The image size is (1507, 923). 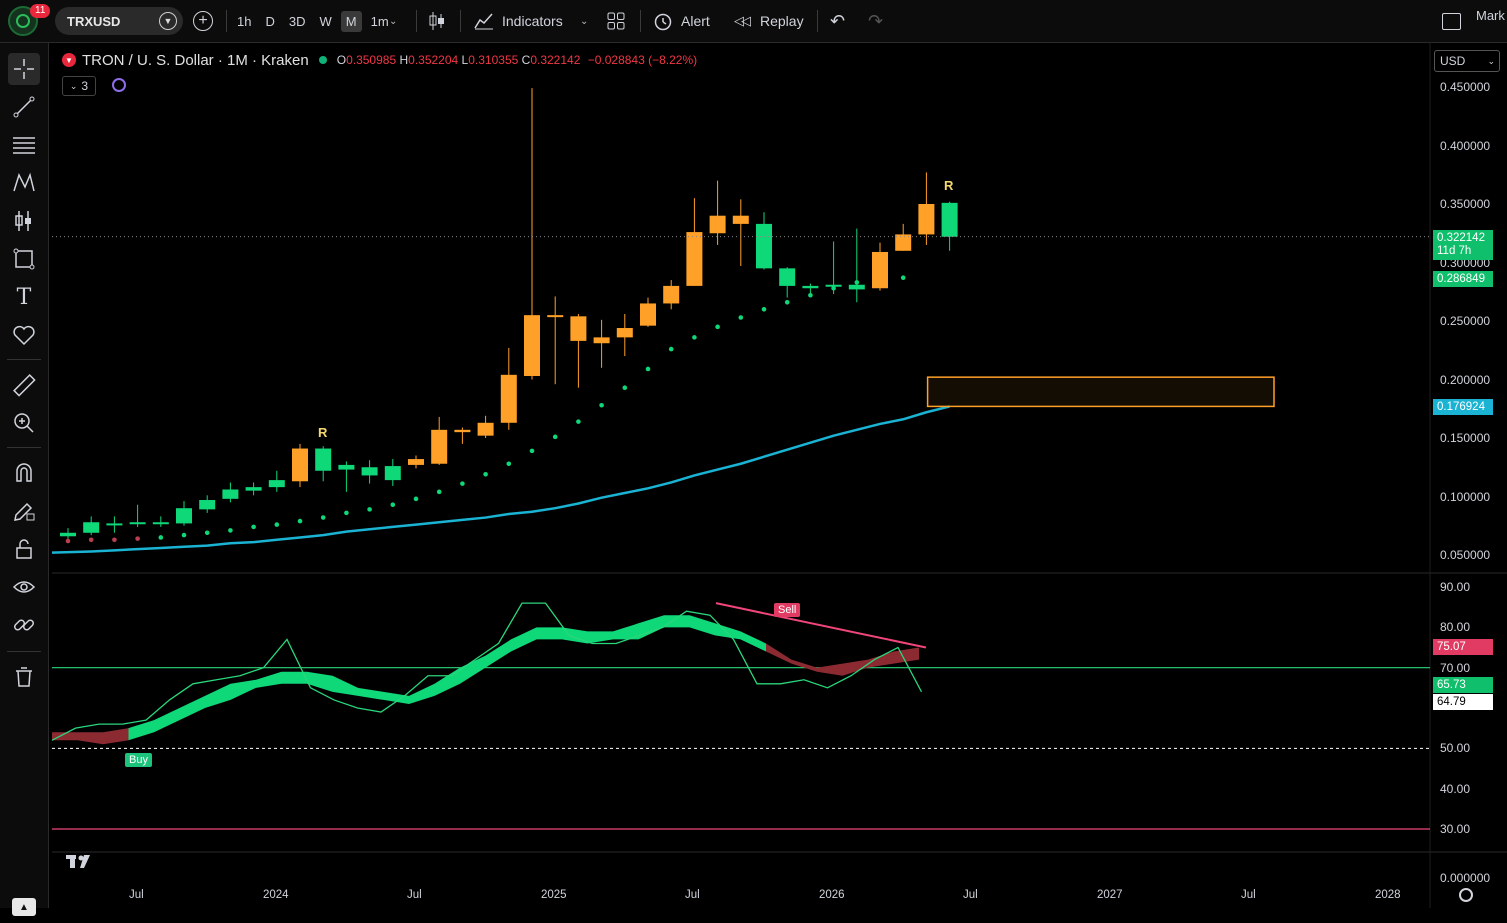 What do you see at coordinates (24, 677) in the screenshot?
I see `remove-drawings-tool` at bounding box center [24, 677].